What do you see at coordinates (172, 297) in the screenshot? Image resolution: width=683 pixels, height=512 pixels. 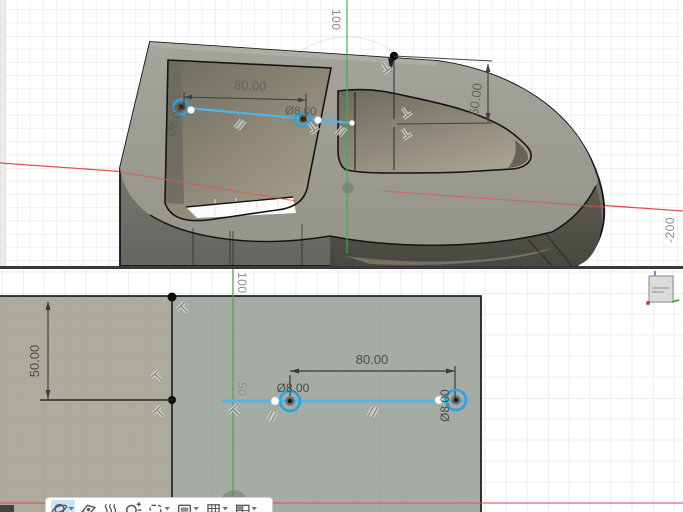 I see `sketch-node-top` at bounding box center [172, 297].